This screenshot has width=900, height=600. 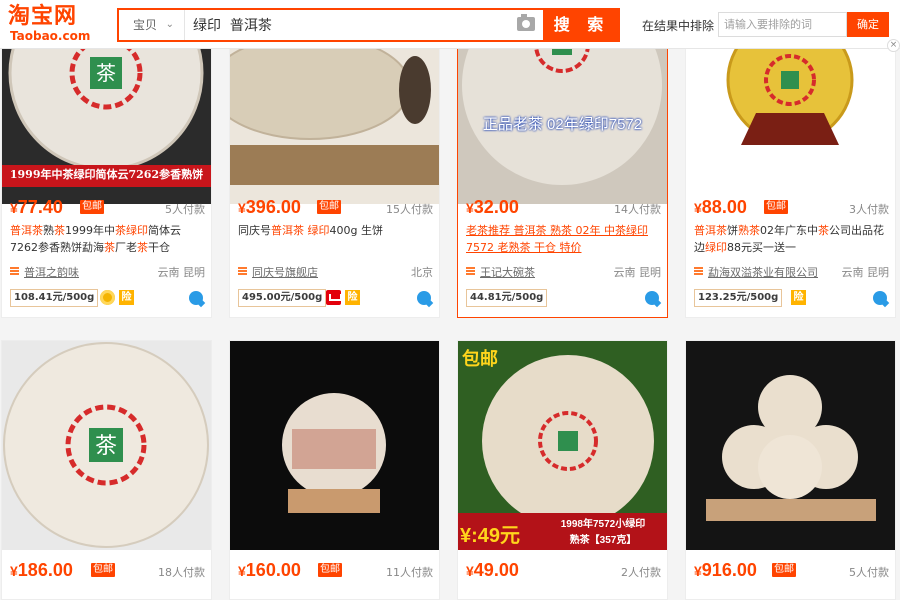 I want to click on shop-row: 王记大碗茶 云南 昆明, so click(x=563, y=272).